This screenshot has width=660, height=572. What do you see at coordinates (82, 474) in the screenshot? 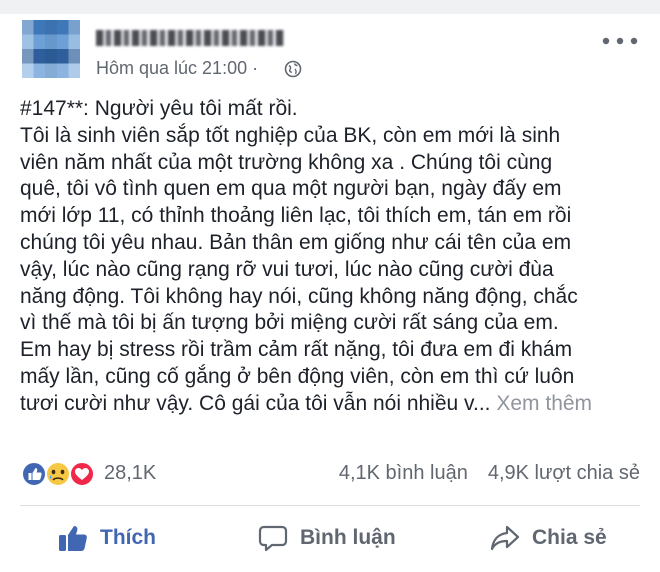
I see `love-reaction-icon` at bounding box center [82, 474].